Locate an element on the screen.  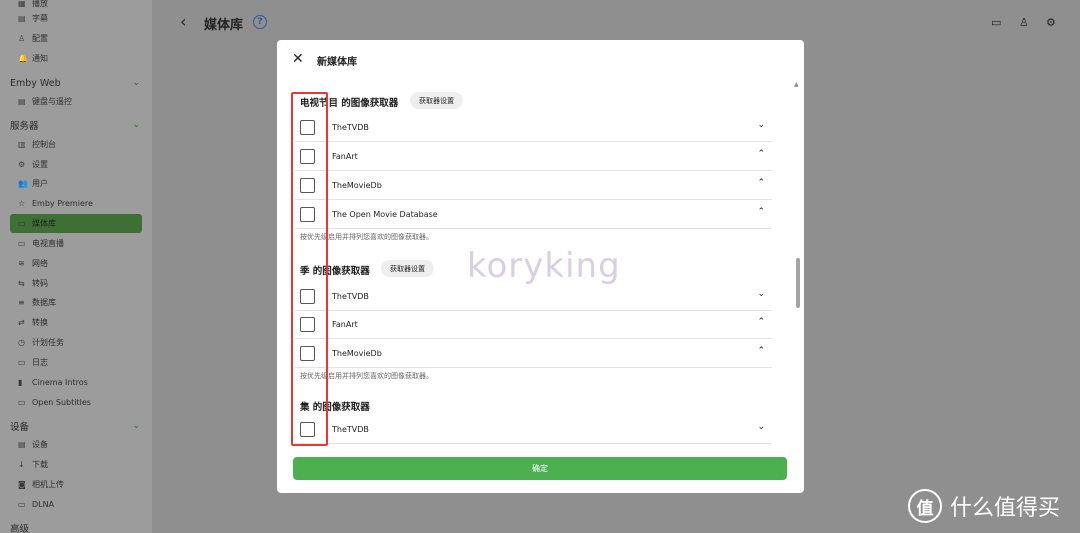
fetcher-row: TheMovieDb ⌃ is located at coordinates (533, 186).